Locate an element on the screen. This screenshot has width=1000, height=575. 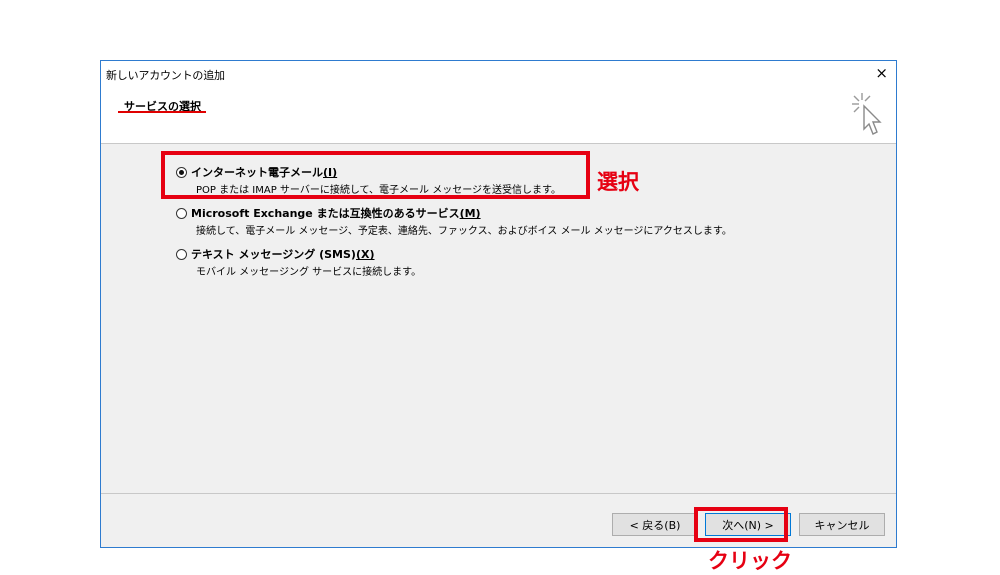
option-label-text: テキスト メッセージング (SMS) is located at coordinates (273, 254).